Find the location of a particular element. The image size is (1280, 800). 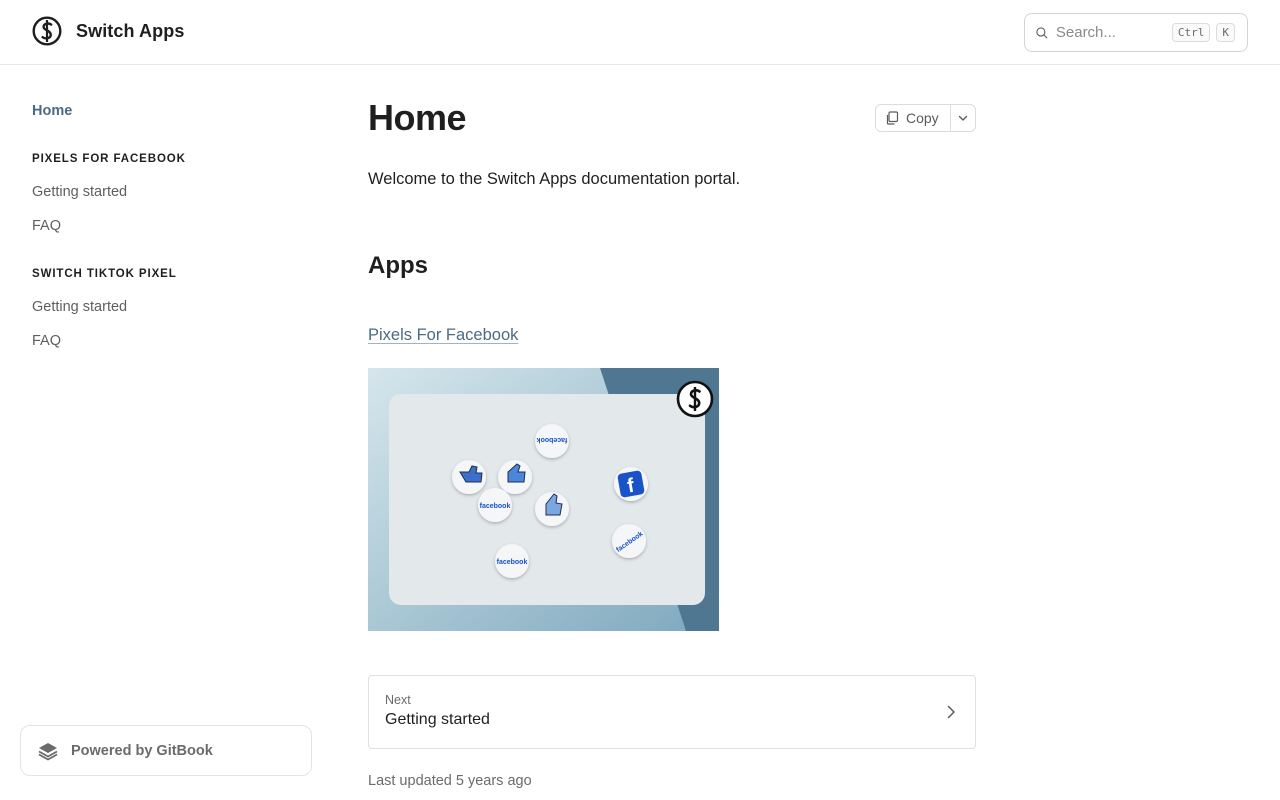

brand-name: Switch Apps is located at coordinates (130, 30).